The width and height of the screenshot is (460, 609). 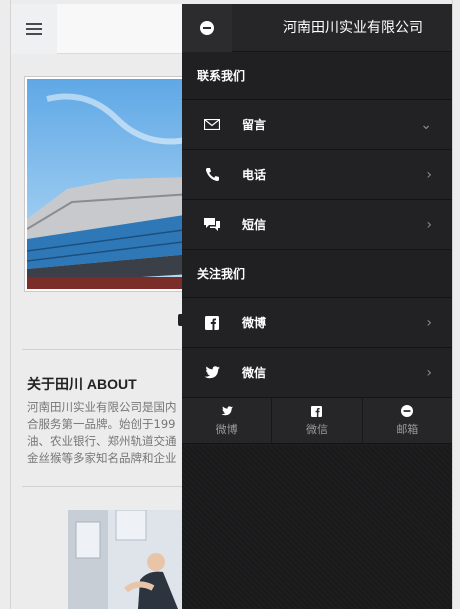 I want to click on bottom-item-label: 邮箱, so click(x=407, y=429).